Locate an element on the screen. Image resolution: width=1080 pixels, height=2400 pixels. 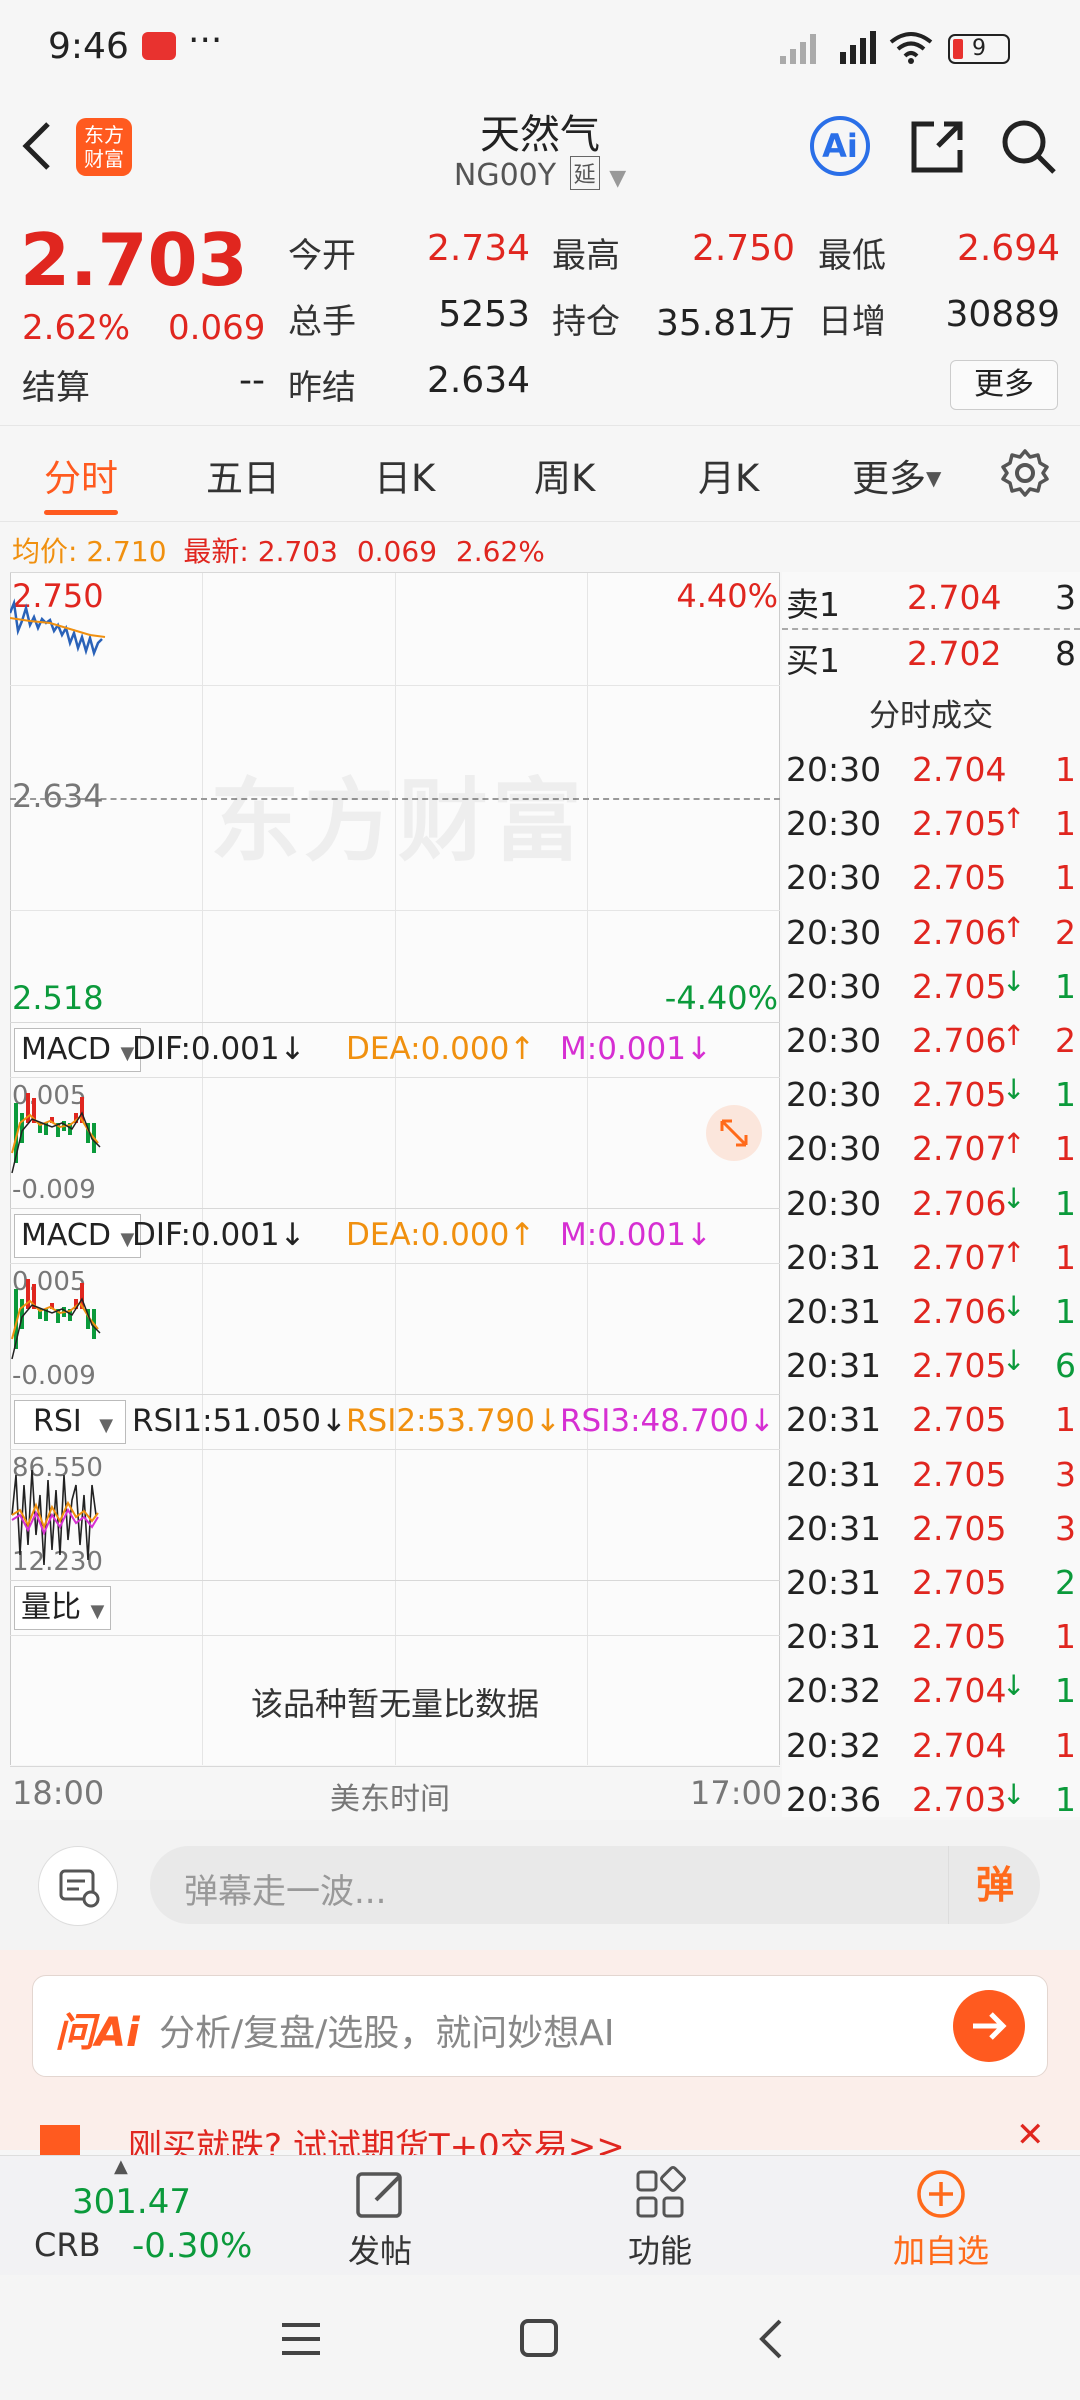
latest-value: 2.703 is located at coordinates (297, 551).